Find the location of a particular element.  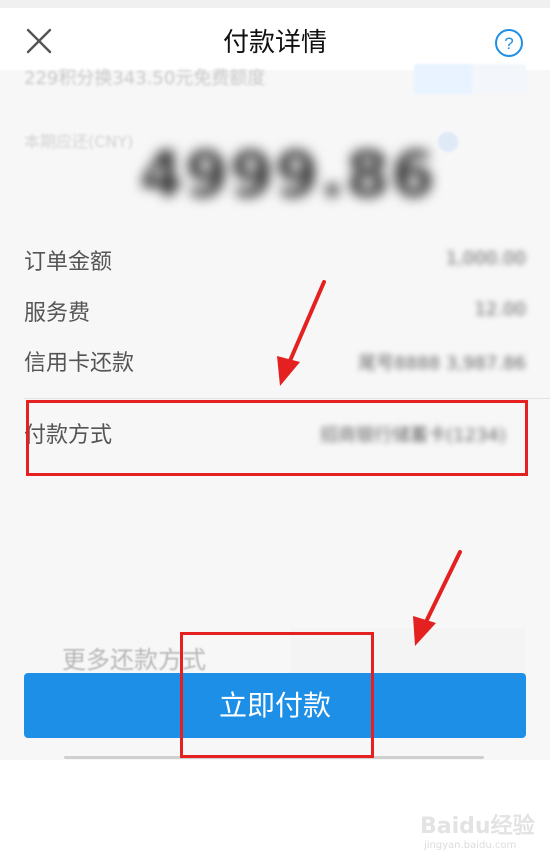

watermark-brand: Baidu经验 is located at coordinates (477, 826).